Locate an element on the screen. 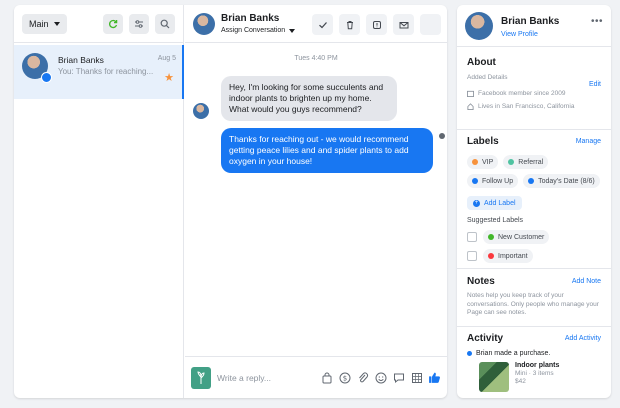 The image size is (620, 408). grid-icon is located at coordinates (416, 377).